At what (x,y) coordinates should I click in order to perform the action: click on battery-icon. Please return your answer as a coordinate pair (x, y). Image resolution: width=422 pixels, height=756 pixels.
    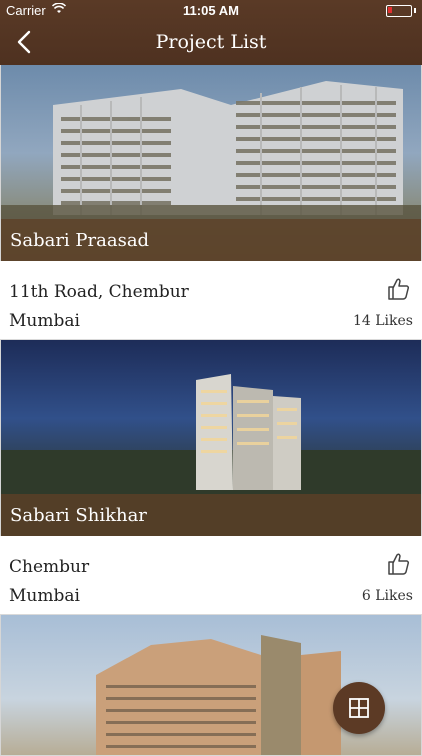
    Looking at the image, I should click on (401, 11).